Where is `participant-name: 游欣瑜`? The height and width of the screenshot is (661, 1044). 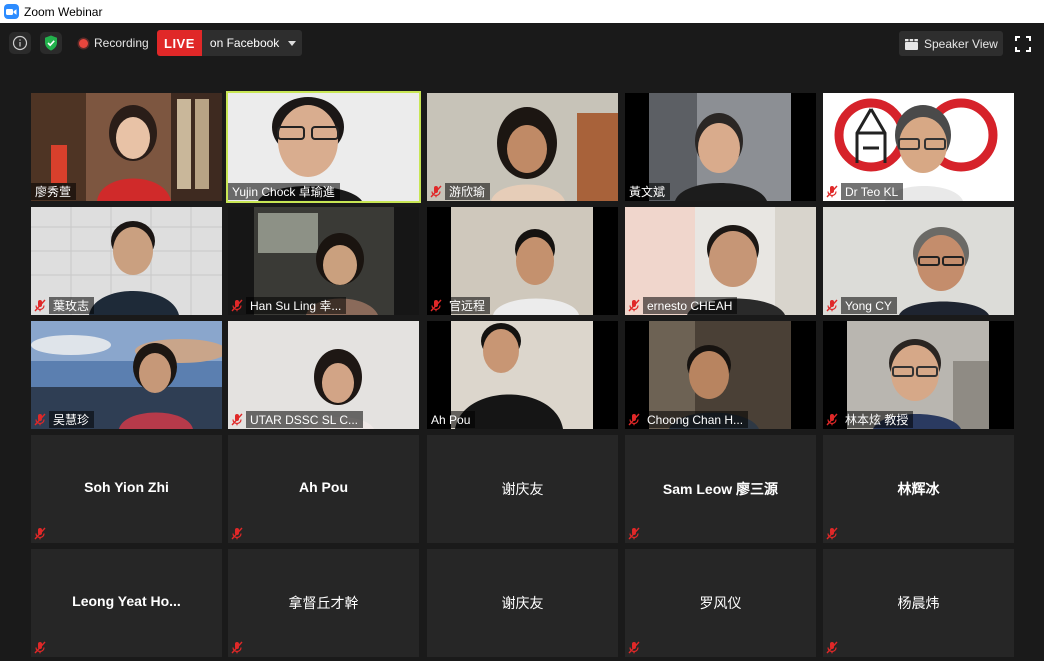
participant-name: 游欣瑜 is located at coordinates (468, 191).